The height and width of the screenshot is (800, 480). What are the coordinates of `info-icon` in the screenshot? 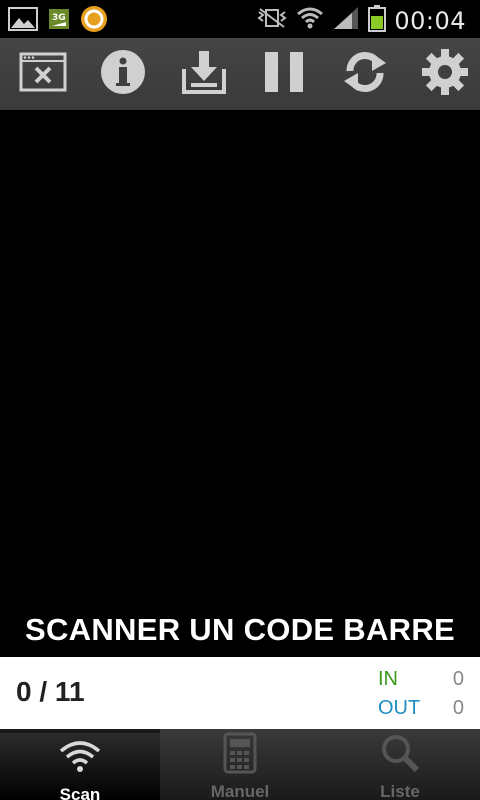 It's located at (123, 74).